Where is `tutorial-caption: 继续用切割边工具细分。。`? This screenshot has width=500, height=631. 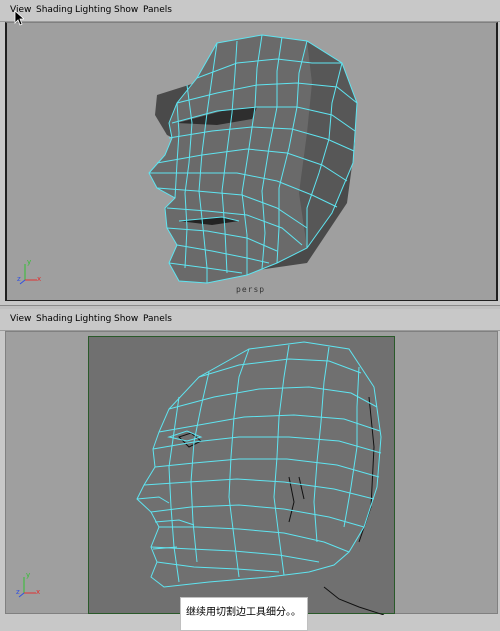
tutorial-caption: 继续用切割边工具细分。。 is located at coordinates (244, 614).